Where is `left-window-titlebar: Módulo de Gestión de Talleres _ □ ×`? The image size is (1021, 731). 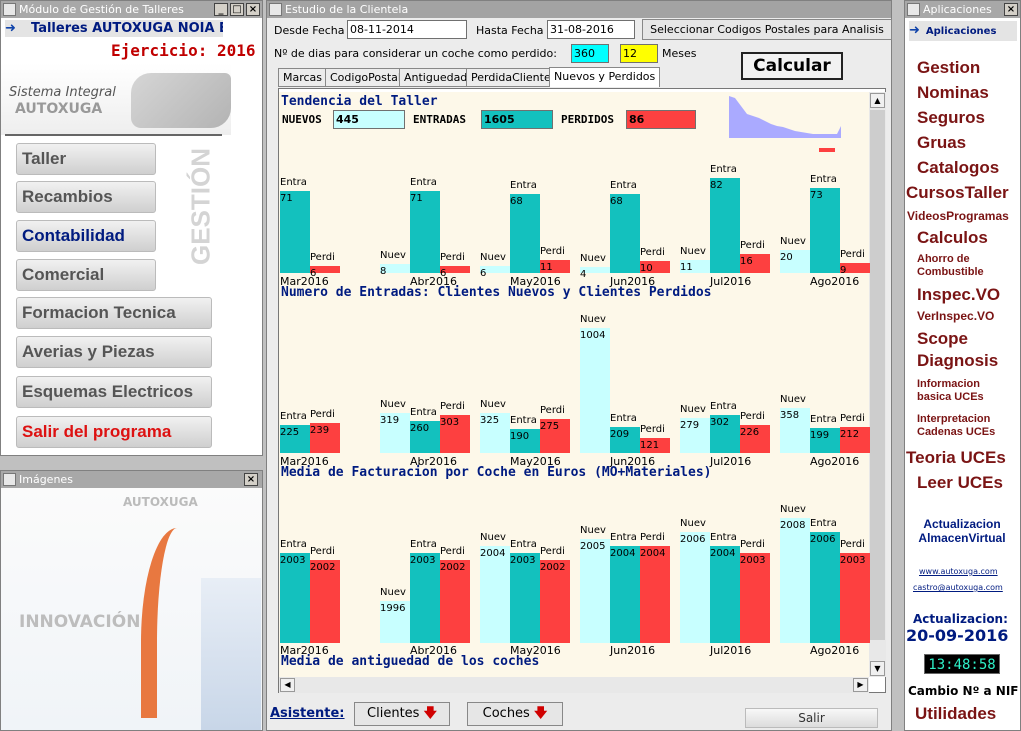
left-window-titlebar: Módulo de Gestión de Talleres _ □ × is located at coordinates (131, 9).